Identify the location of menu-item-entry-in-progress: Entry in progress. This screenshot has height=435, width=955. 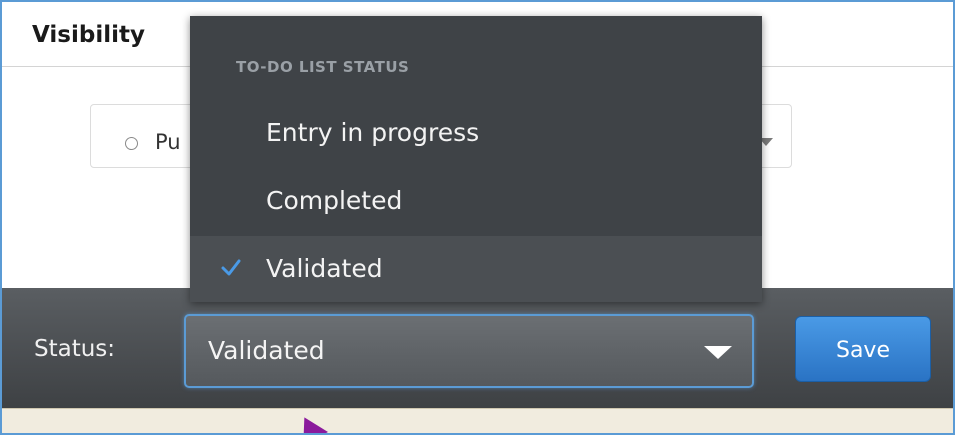
(476, 133).